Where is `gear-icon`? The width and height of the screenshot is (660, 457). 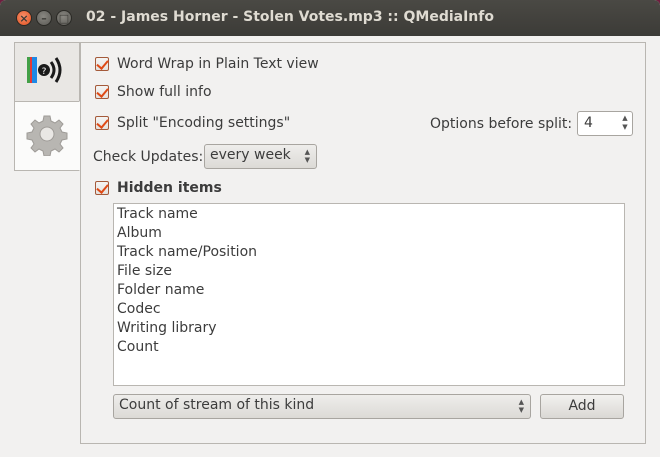
gear-icon is located at coordinates (47, 136).